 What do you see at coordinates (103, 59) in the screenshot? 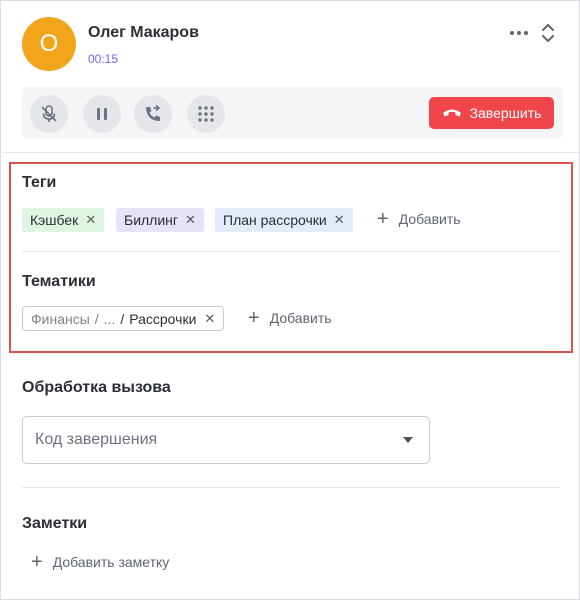
I see `call-timer: 00:15` at bounding box center [103, 59].